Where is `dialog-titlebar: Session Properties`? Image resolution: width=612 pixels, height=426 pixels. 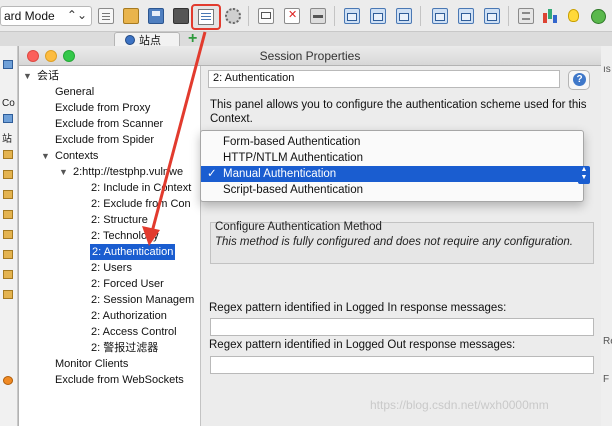 dialog-titlebar: Session Properties is located at coordinates (310, 56).